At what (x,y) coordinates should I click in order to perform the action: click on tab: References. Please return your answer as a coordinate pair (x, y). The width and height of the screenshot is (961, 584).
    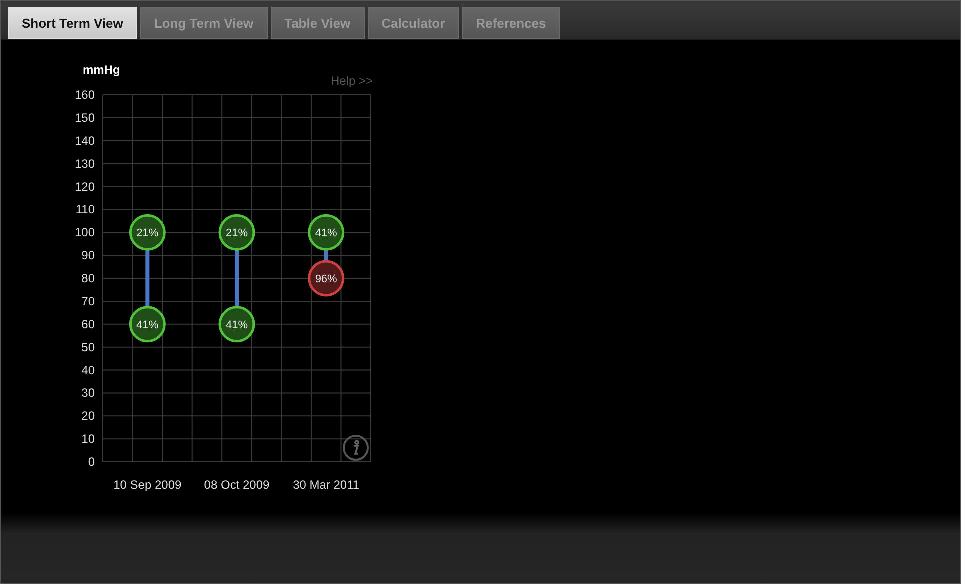
    Looking at the image, I should click on (511, 23).